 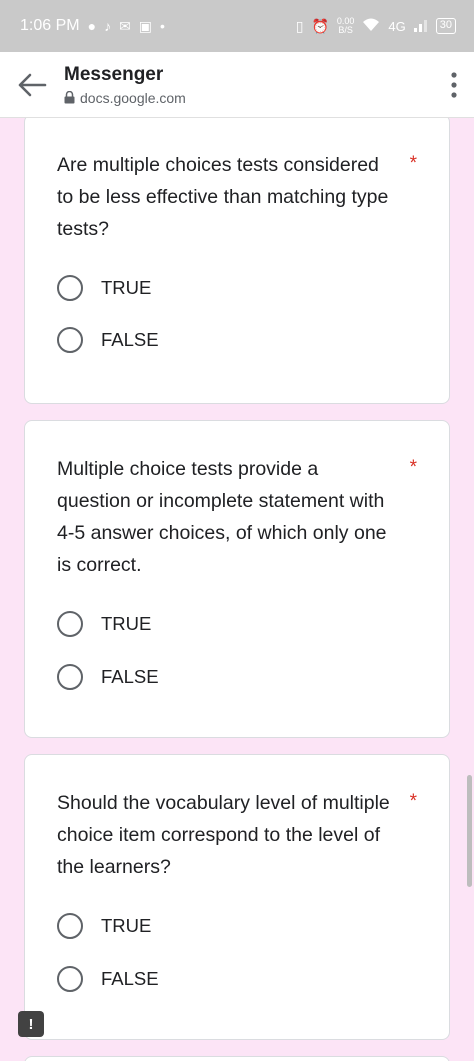 I want to click on option-false-1: FALSE, so click(x=108, y=340).